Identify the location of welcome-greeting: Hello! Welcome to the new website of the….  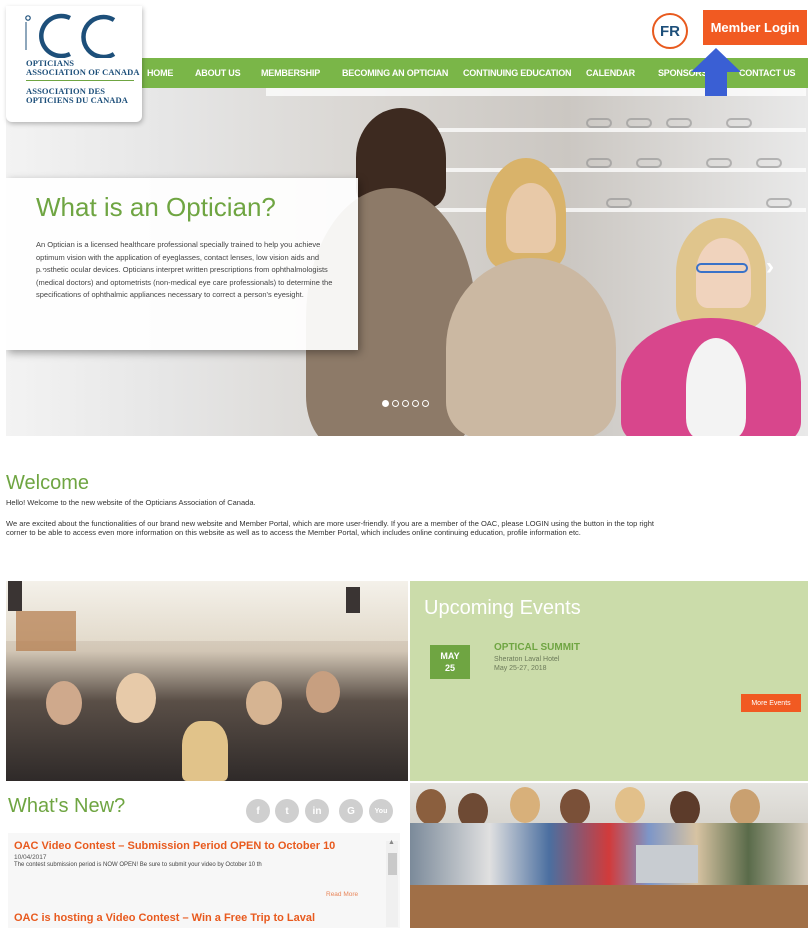
(131, 502).